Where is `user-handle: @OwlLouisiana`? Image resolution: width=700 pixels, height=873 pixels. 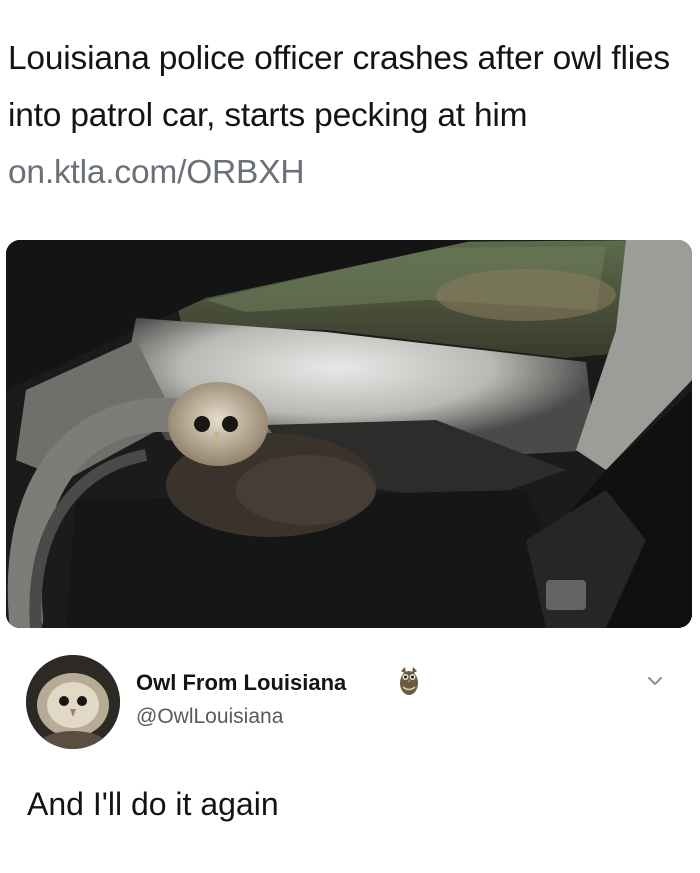
user-handle: @OwlLouisiana is located at coordinates (209, 717).